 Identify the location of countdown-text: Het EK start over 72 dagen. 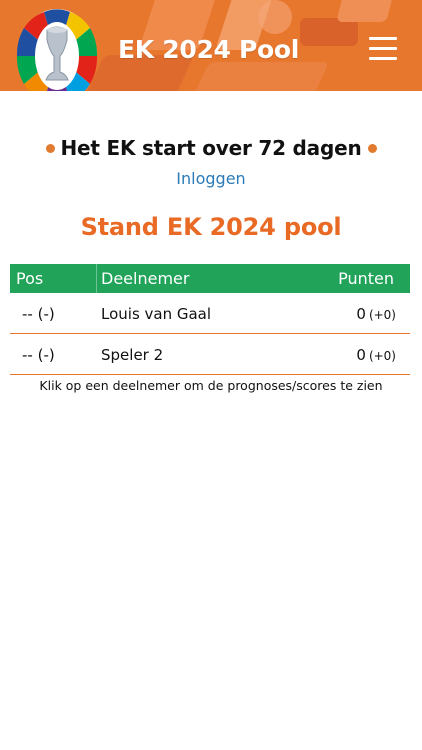
(211, 148).